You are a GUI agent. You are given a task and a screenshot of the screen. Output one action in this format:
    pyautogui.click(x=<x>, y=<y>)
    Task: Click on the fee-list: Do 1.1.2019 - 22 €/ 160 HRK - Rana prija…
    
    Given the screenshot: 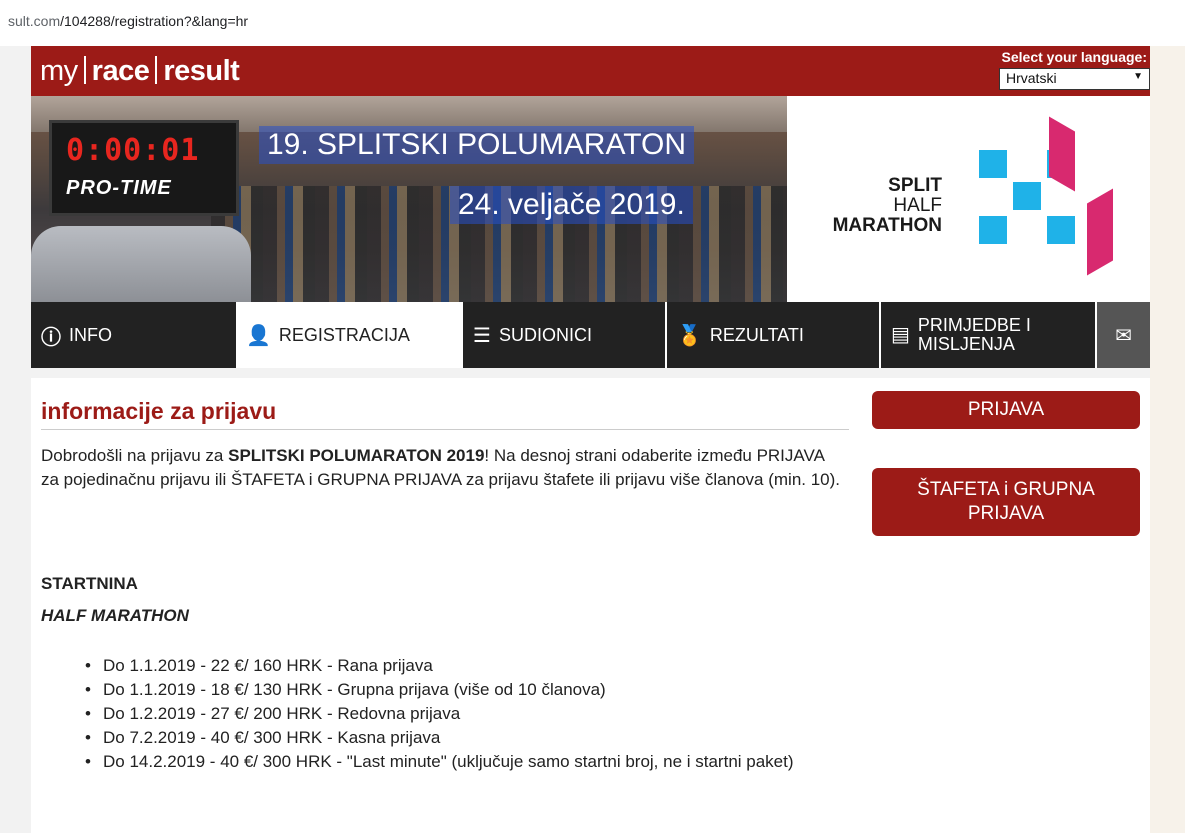 What is the action you would take?
    pyautogui.click(x=475, y=714)
    